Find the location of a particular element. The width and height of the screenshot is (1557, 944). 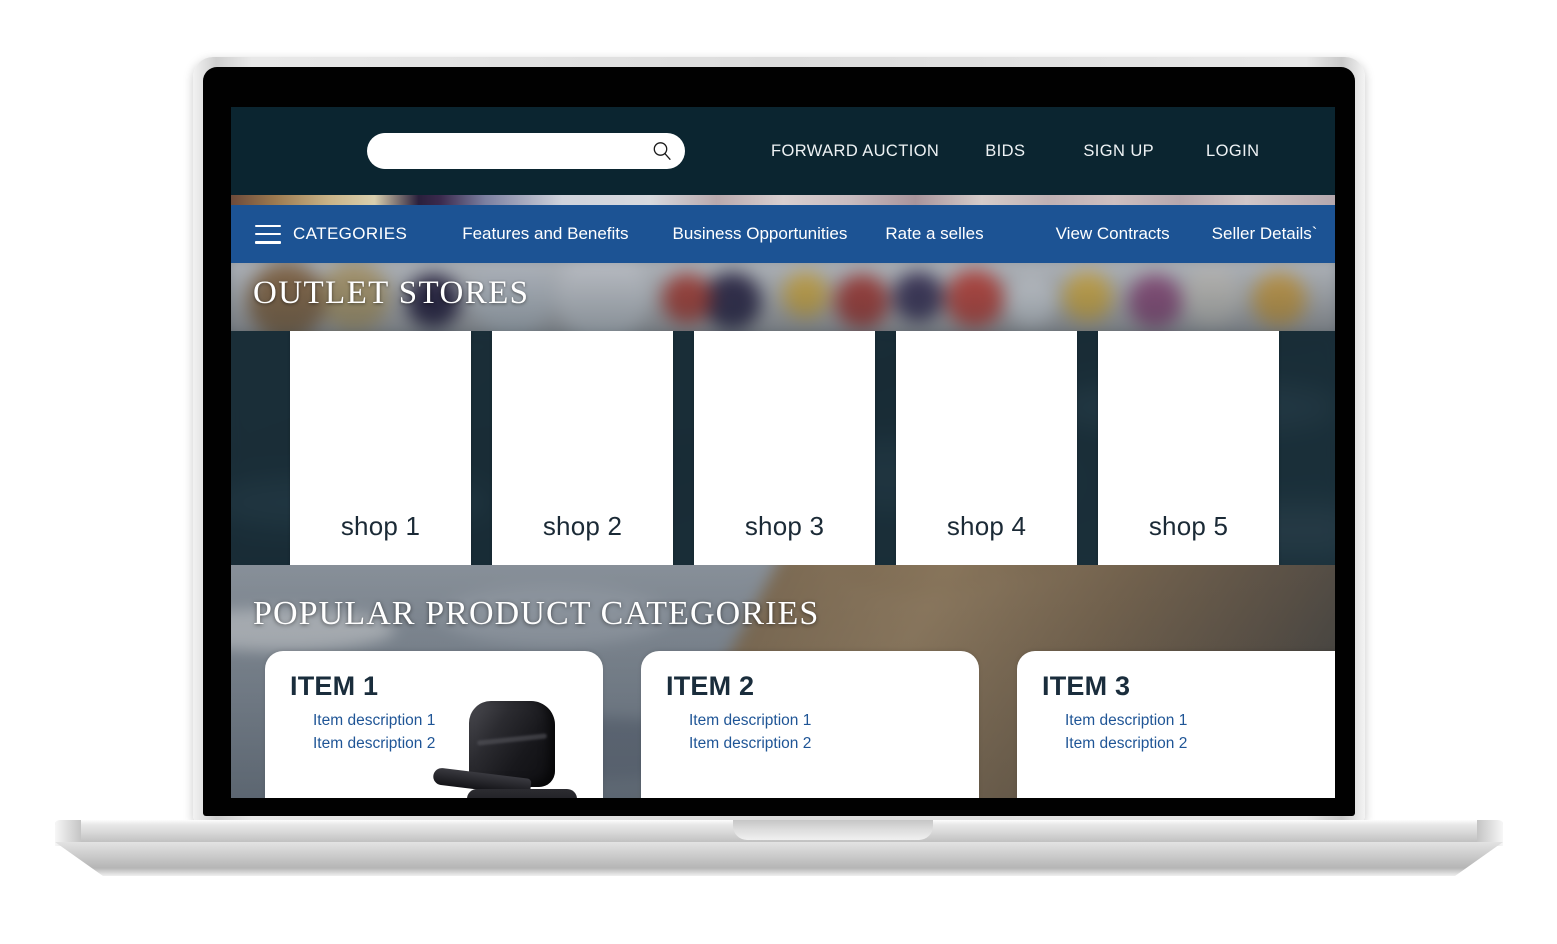

hamburger-icon is located at coordinates (268, 234).